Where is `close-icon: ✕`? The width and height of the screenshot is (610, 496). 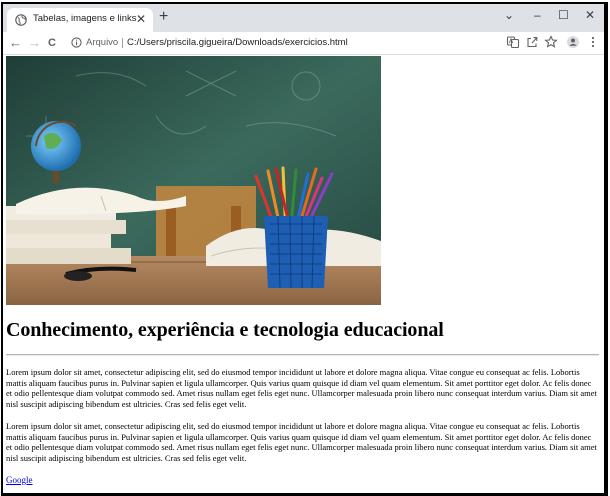 close-icon: ✕ is located at coordinates (141, 19).